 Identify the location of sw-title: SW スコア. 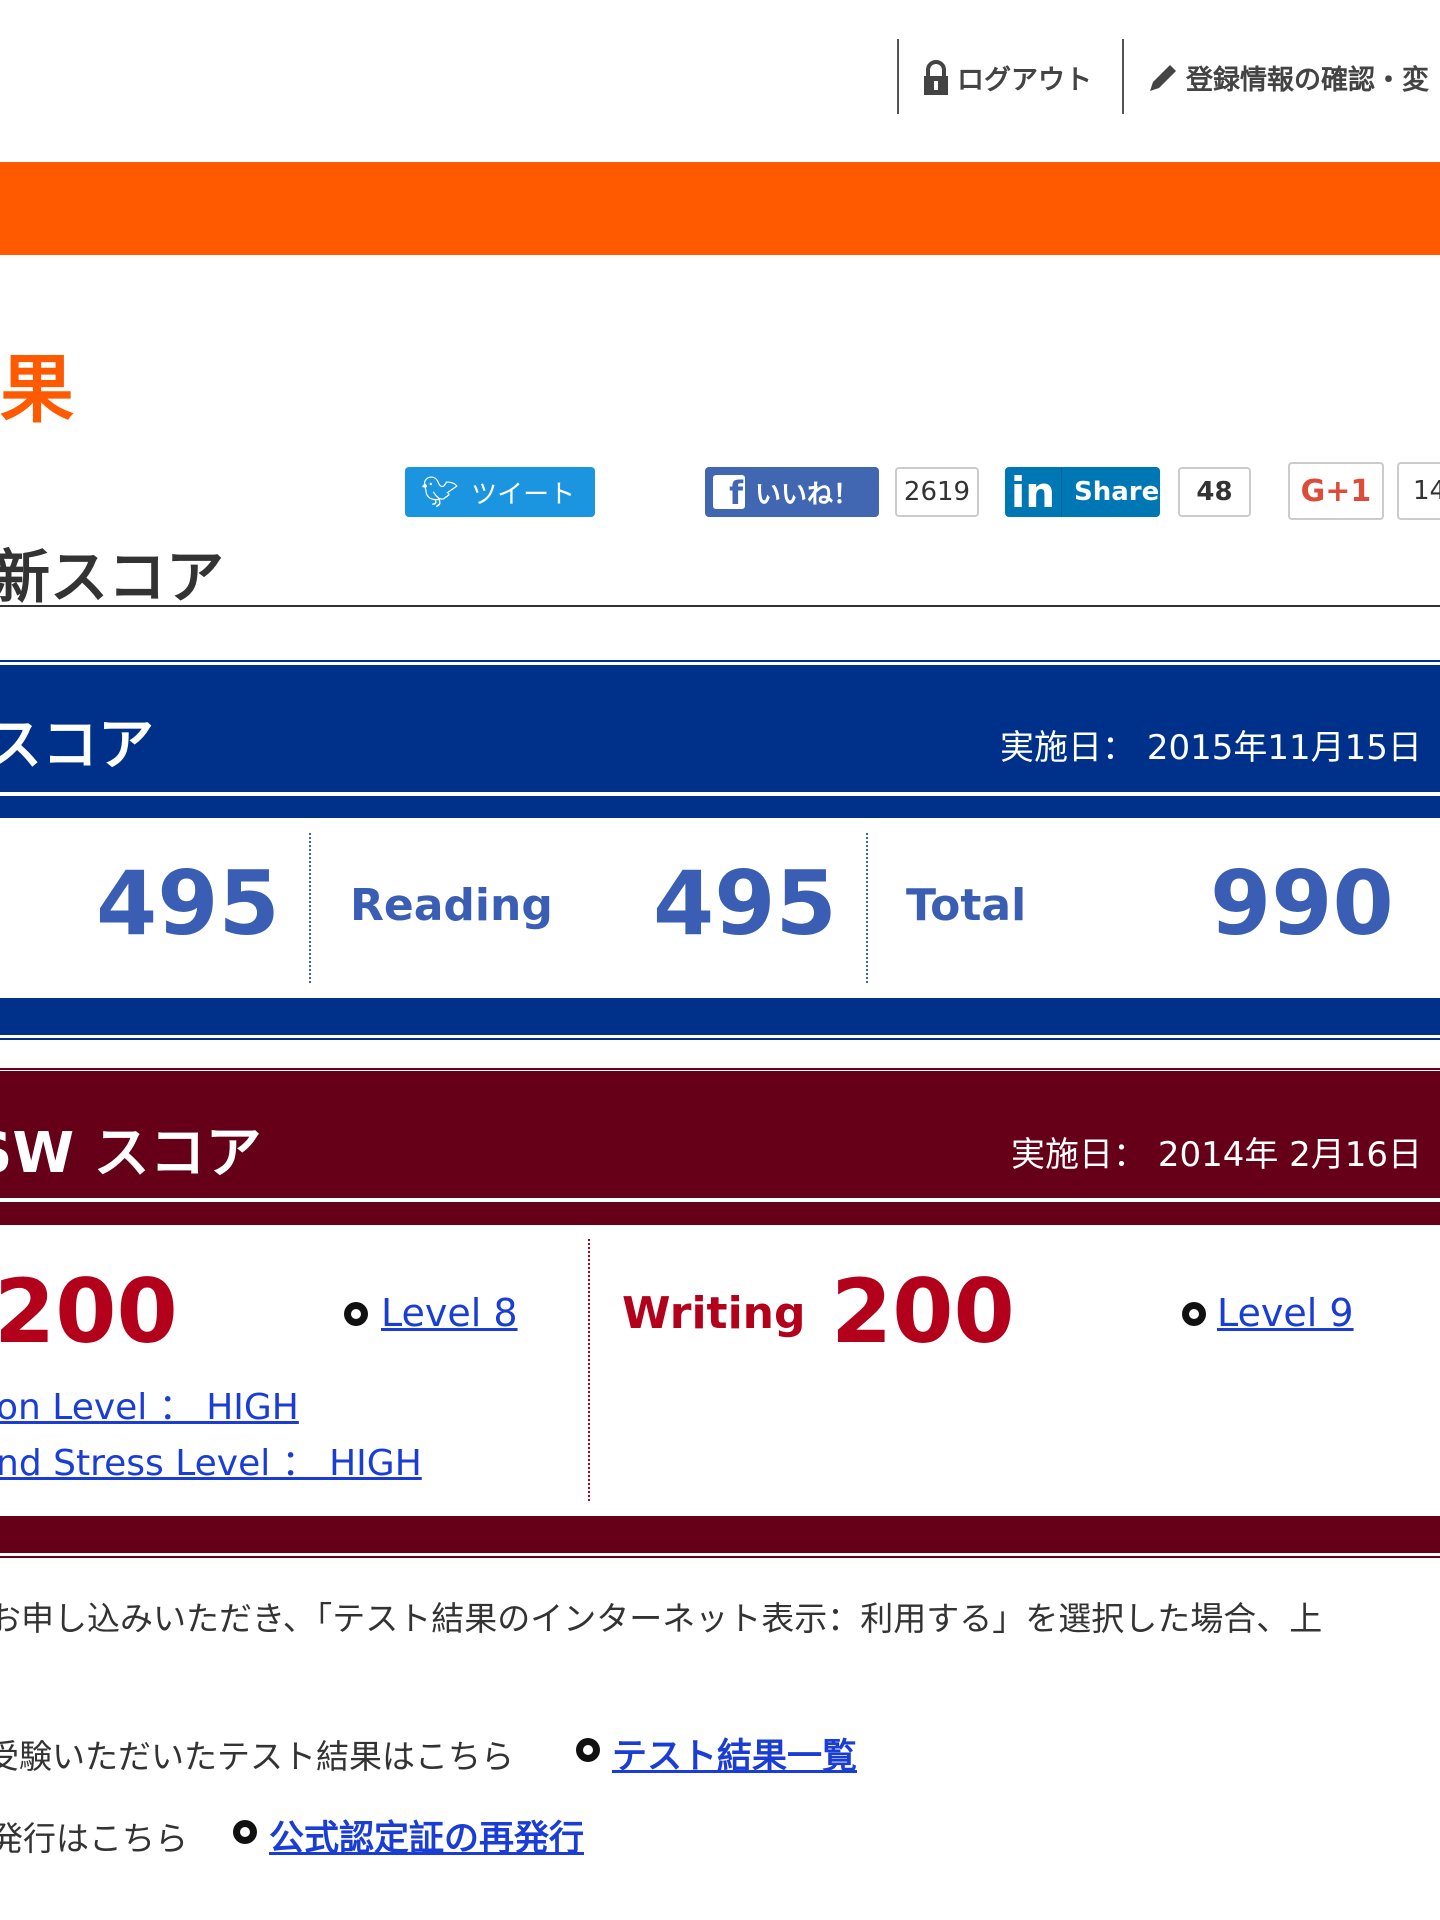
(131, 1153).